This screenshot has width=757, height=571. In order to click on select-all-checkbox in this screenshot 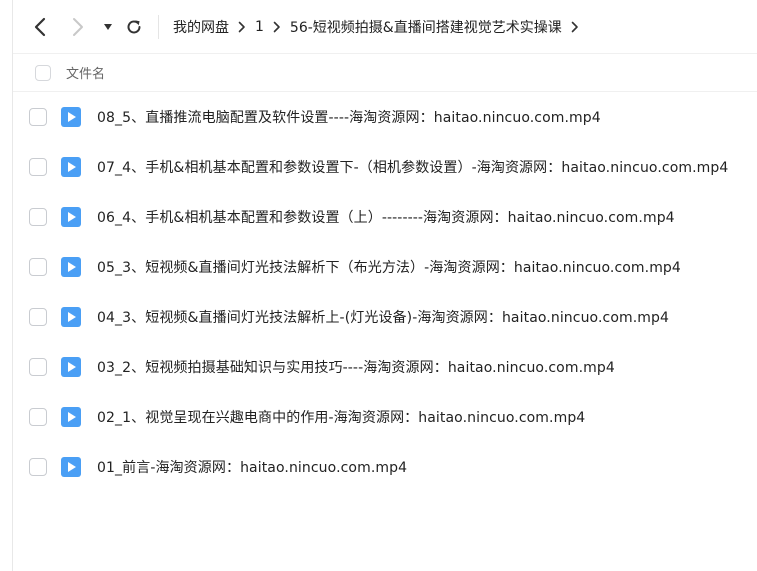, I will do `click(43, 72)`.